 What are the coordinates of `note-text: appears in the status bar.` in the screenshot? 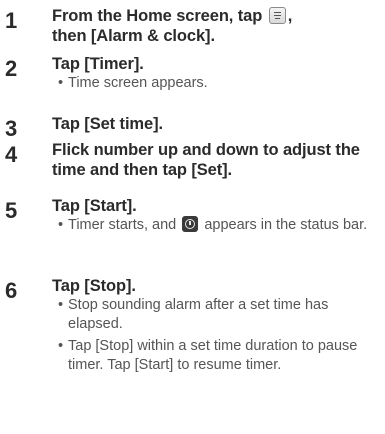 It's located at (286, 225).